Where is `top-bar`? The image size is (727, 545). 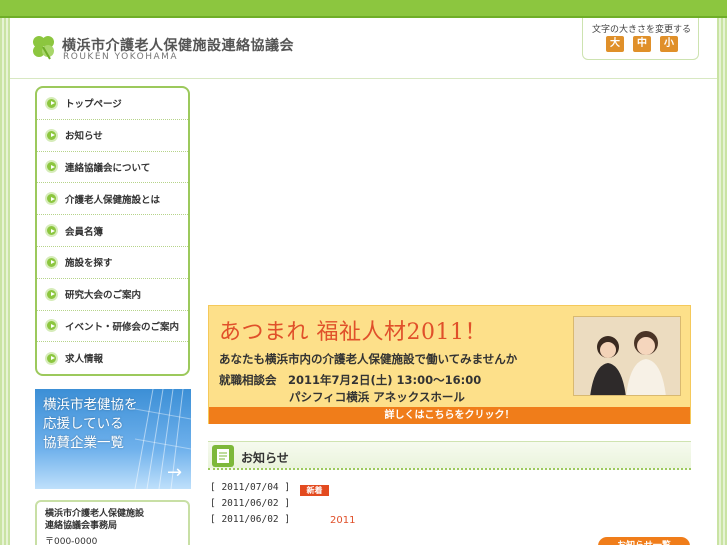 top-bar is located at coordinates (363, 9).